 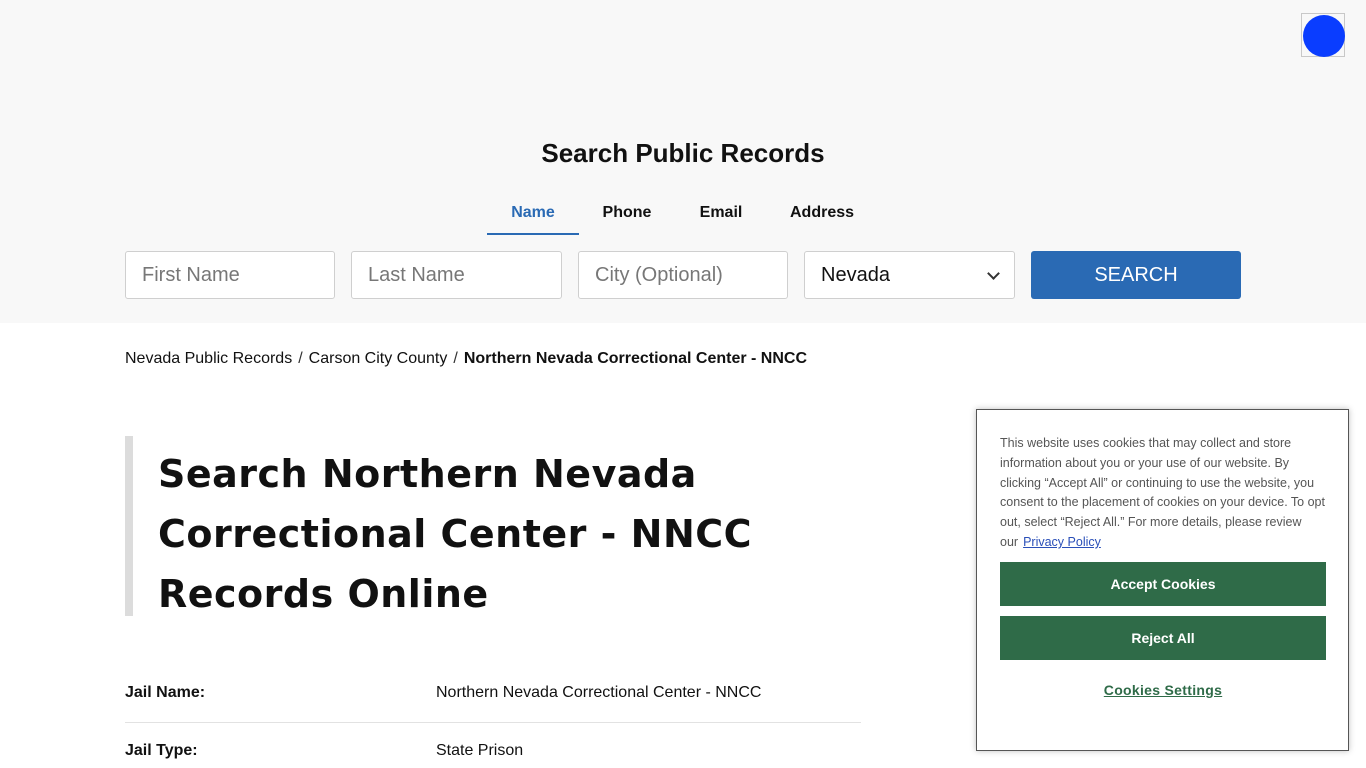 I want to click on chevron-down-icon, so click(x=993, y=273).